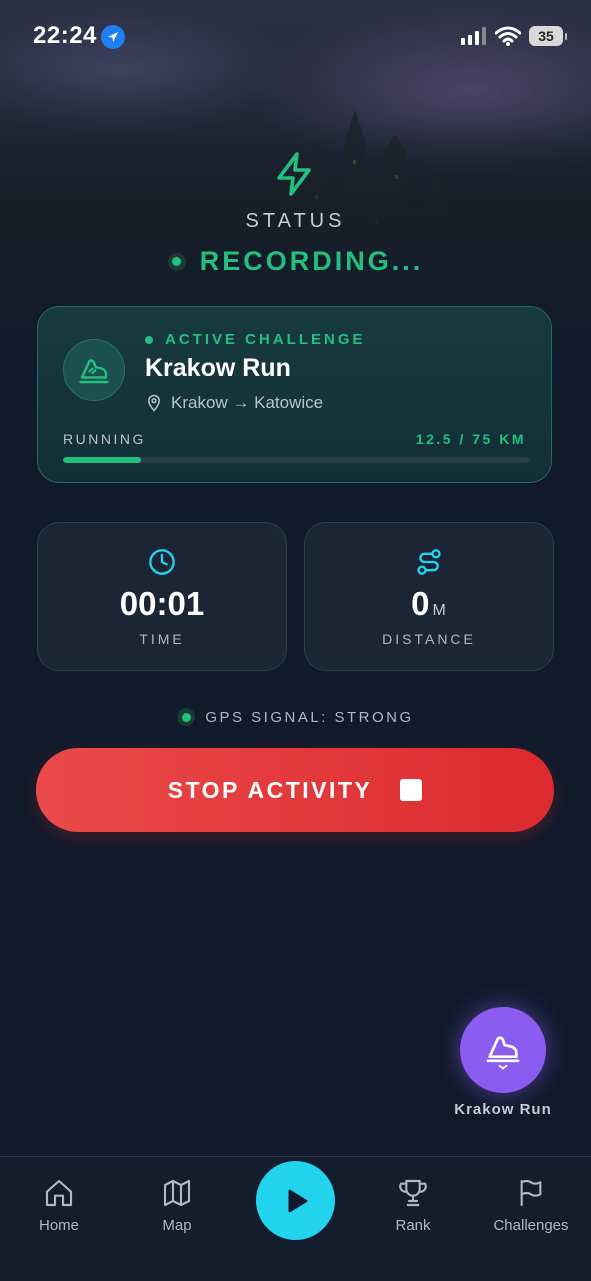  I want to click on active-challenge-badge: ACTIVE CHALLENGE, so click(255, 339).